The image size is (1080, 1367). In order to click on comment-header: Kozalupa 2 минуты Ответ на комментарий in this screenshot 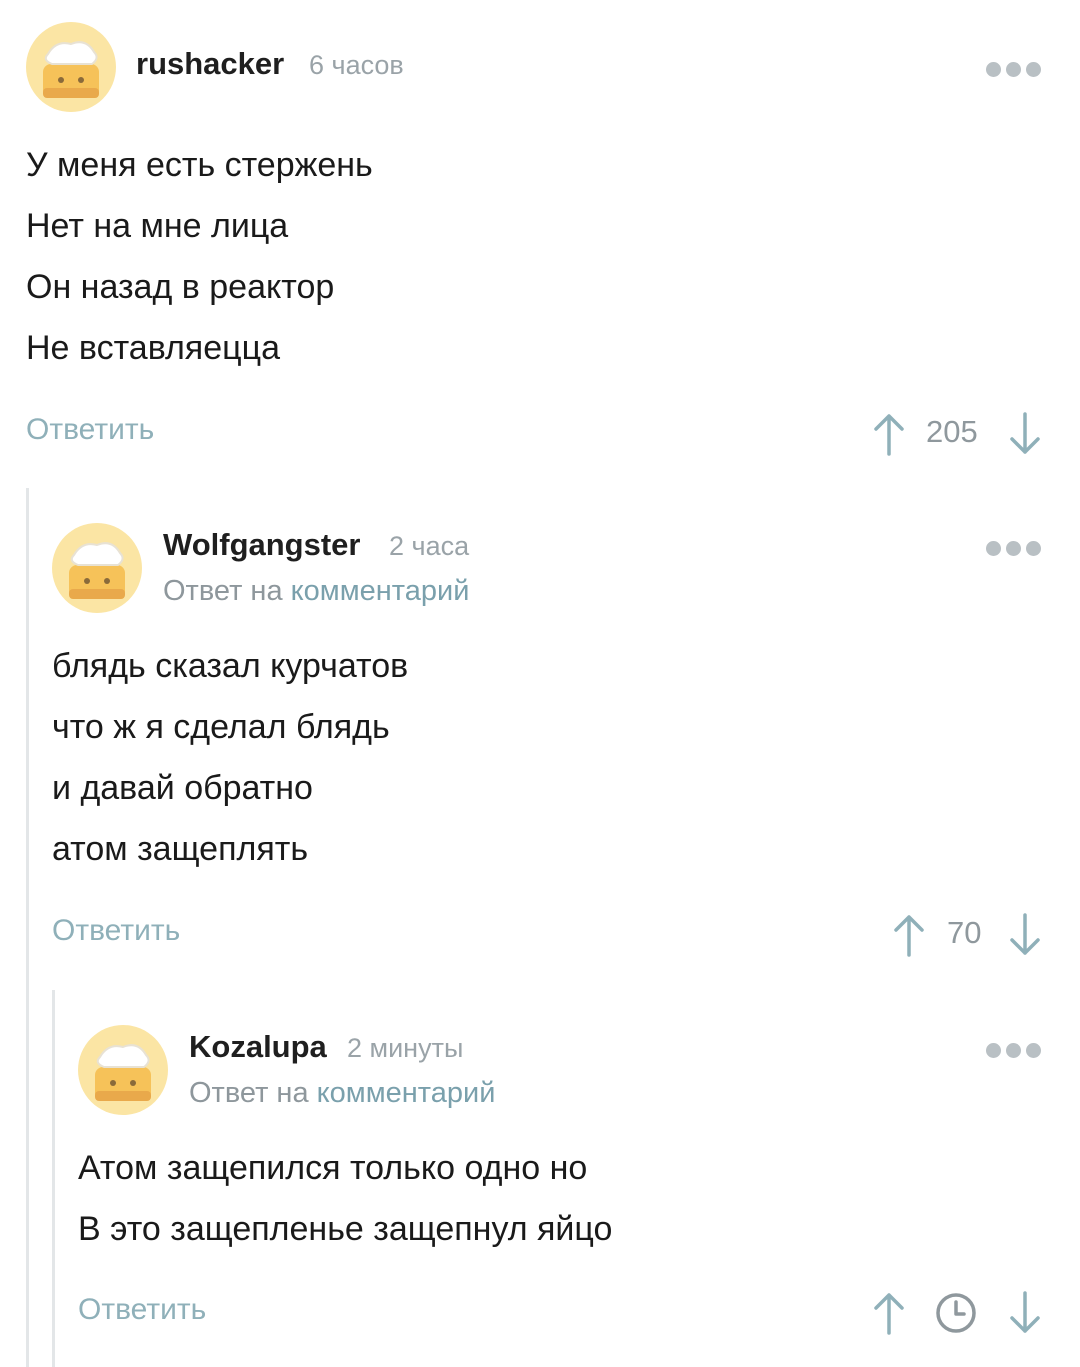, I will do `click(560, 1071)`.